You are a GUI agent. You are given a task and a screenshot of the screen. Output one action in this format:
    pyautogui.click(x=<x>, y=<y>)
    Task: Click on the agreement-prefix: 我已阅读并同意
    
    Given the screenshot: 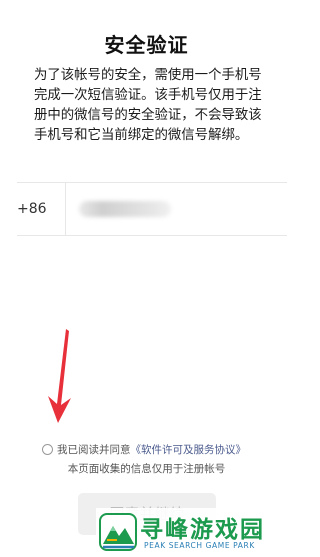 What is the action you would take?
    pyautogui.click(x=94, y=449)
    